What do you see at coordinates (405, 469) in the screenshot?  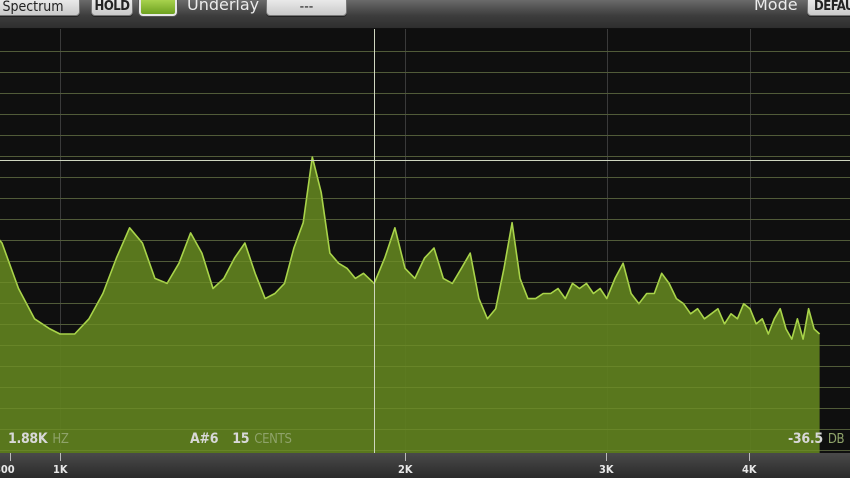 I see `axis-tick-2k: 2K` at bounding box center [405, 469].